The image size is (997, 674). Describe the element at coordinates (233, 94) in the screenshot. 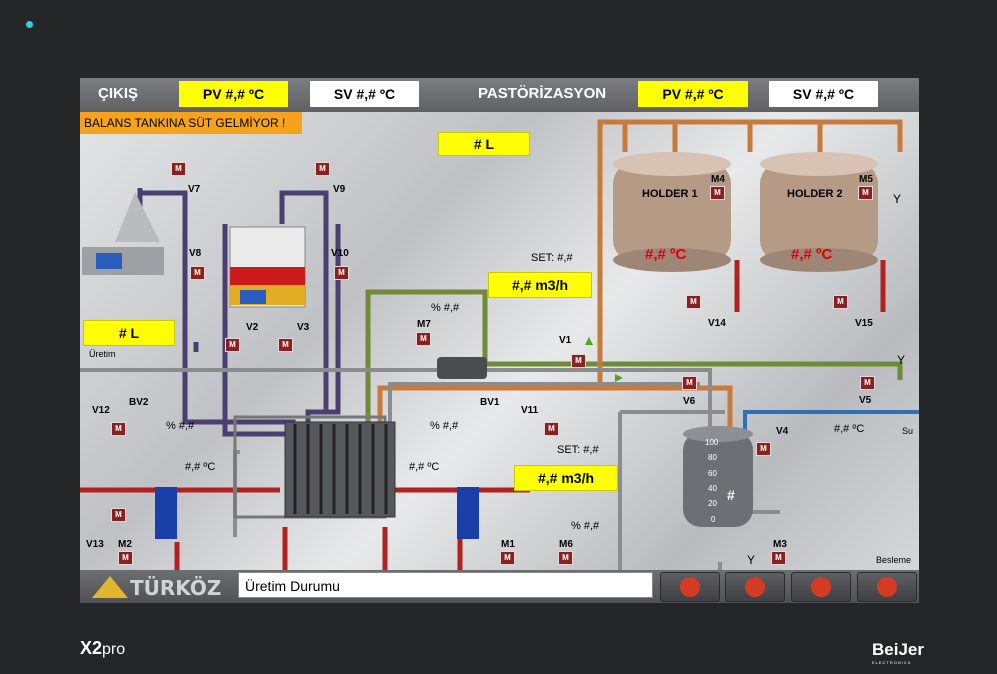

I see `cikis-pv: PV #,# ºC` at that location.